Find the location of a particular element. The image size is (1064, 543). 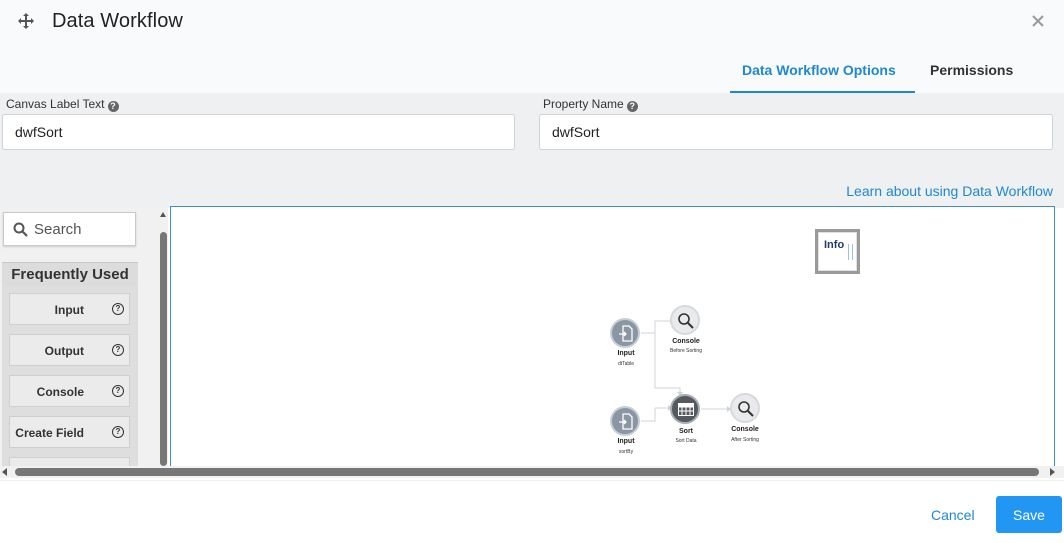

tool-create-field-button: Create Field ? is located at coordinates (69, 432).